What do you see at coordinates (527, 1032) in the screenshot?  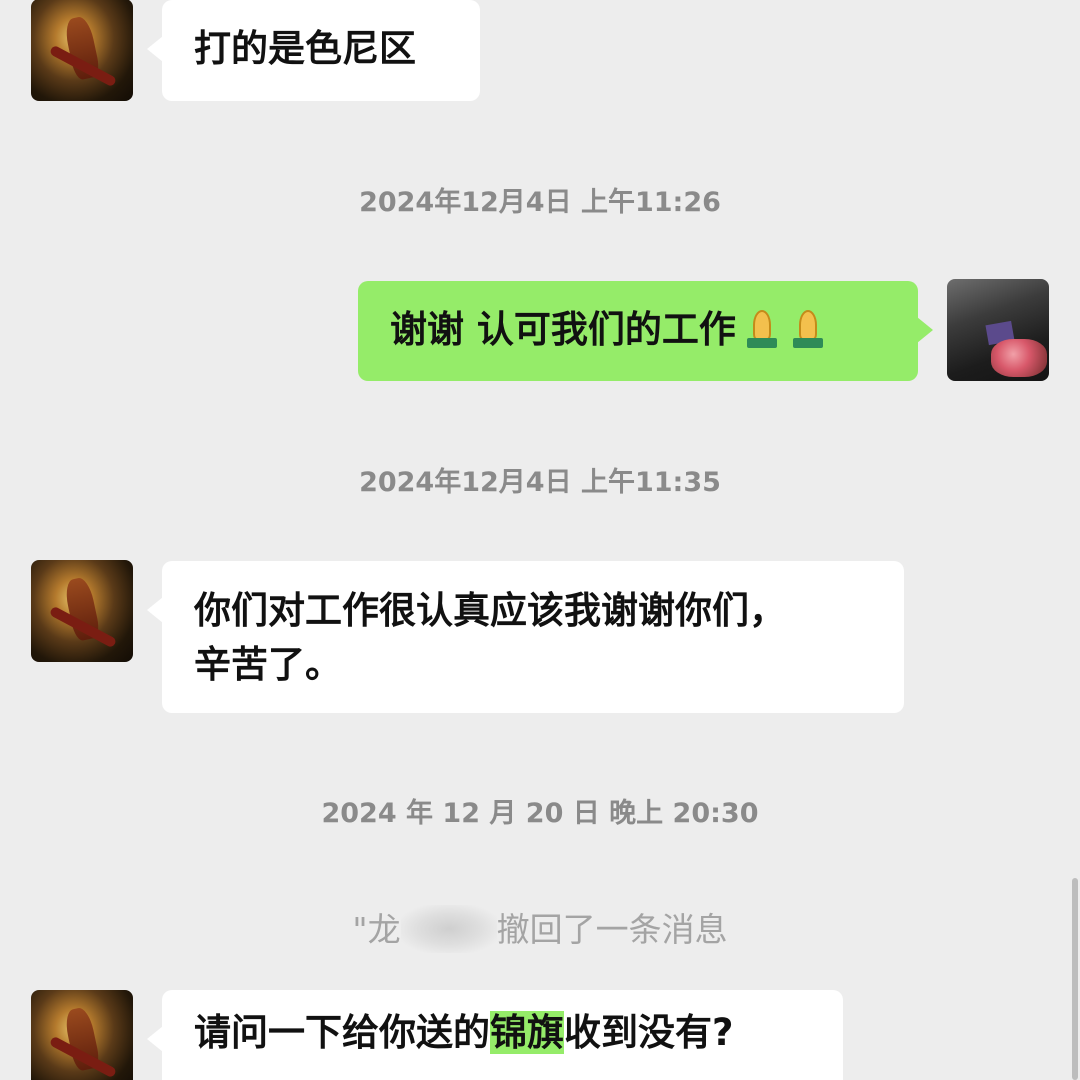 I see `highlighted-keyword: 锦旗` at bounding box center [527, 1032].